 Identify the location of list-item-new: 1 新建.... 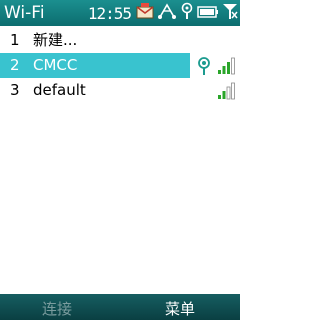
(120, 40).